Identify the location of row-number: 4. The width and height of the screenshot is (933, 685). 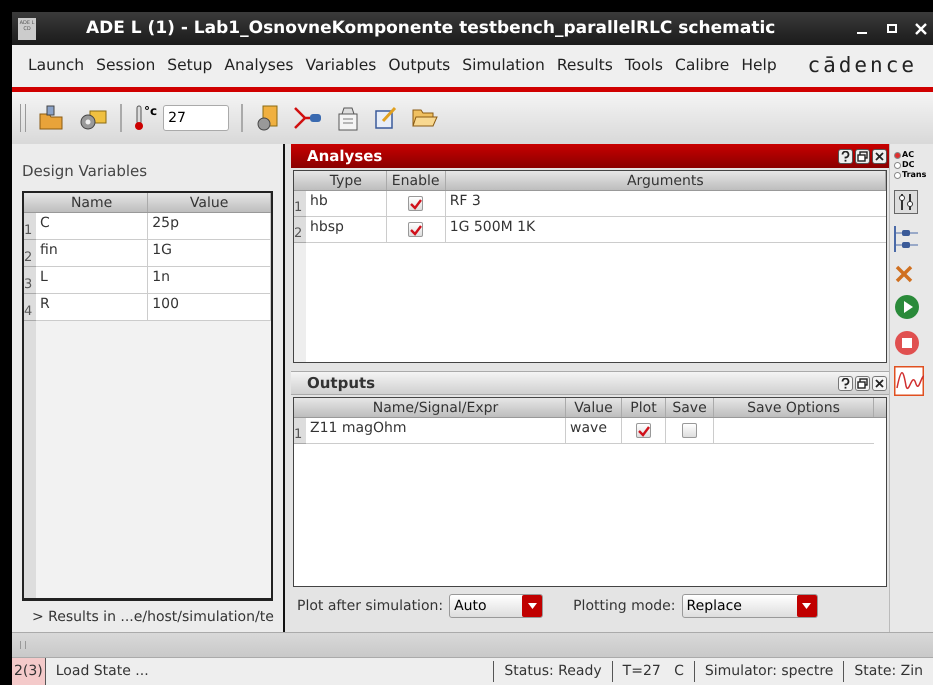
(30, 307).